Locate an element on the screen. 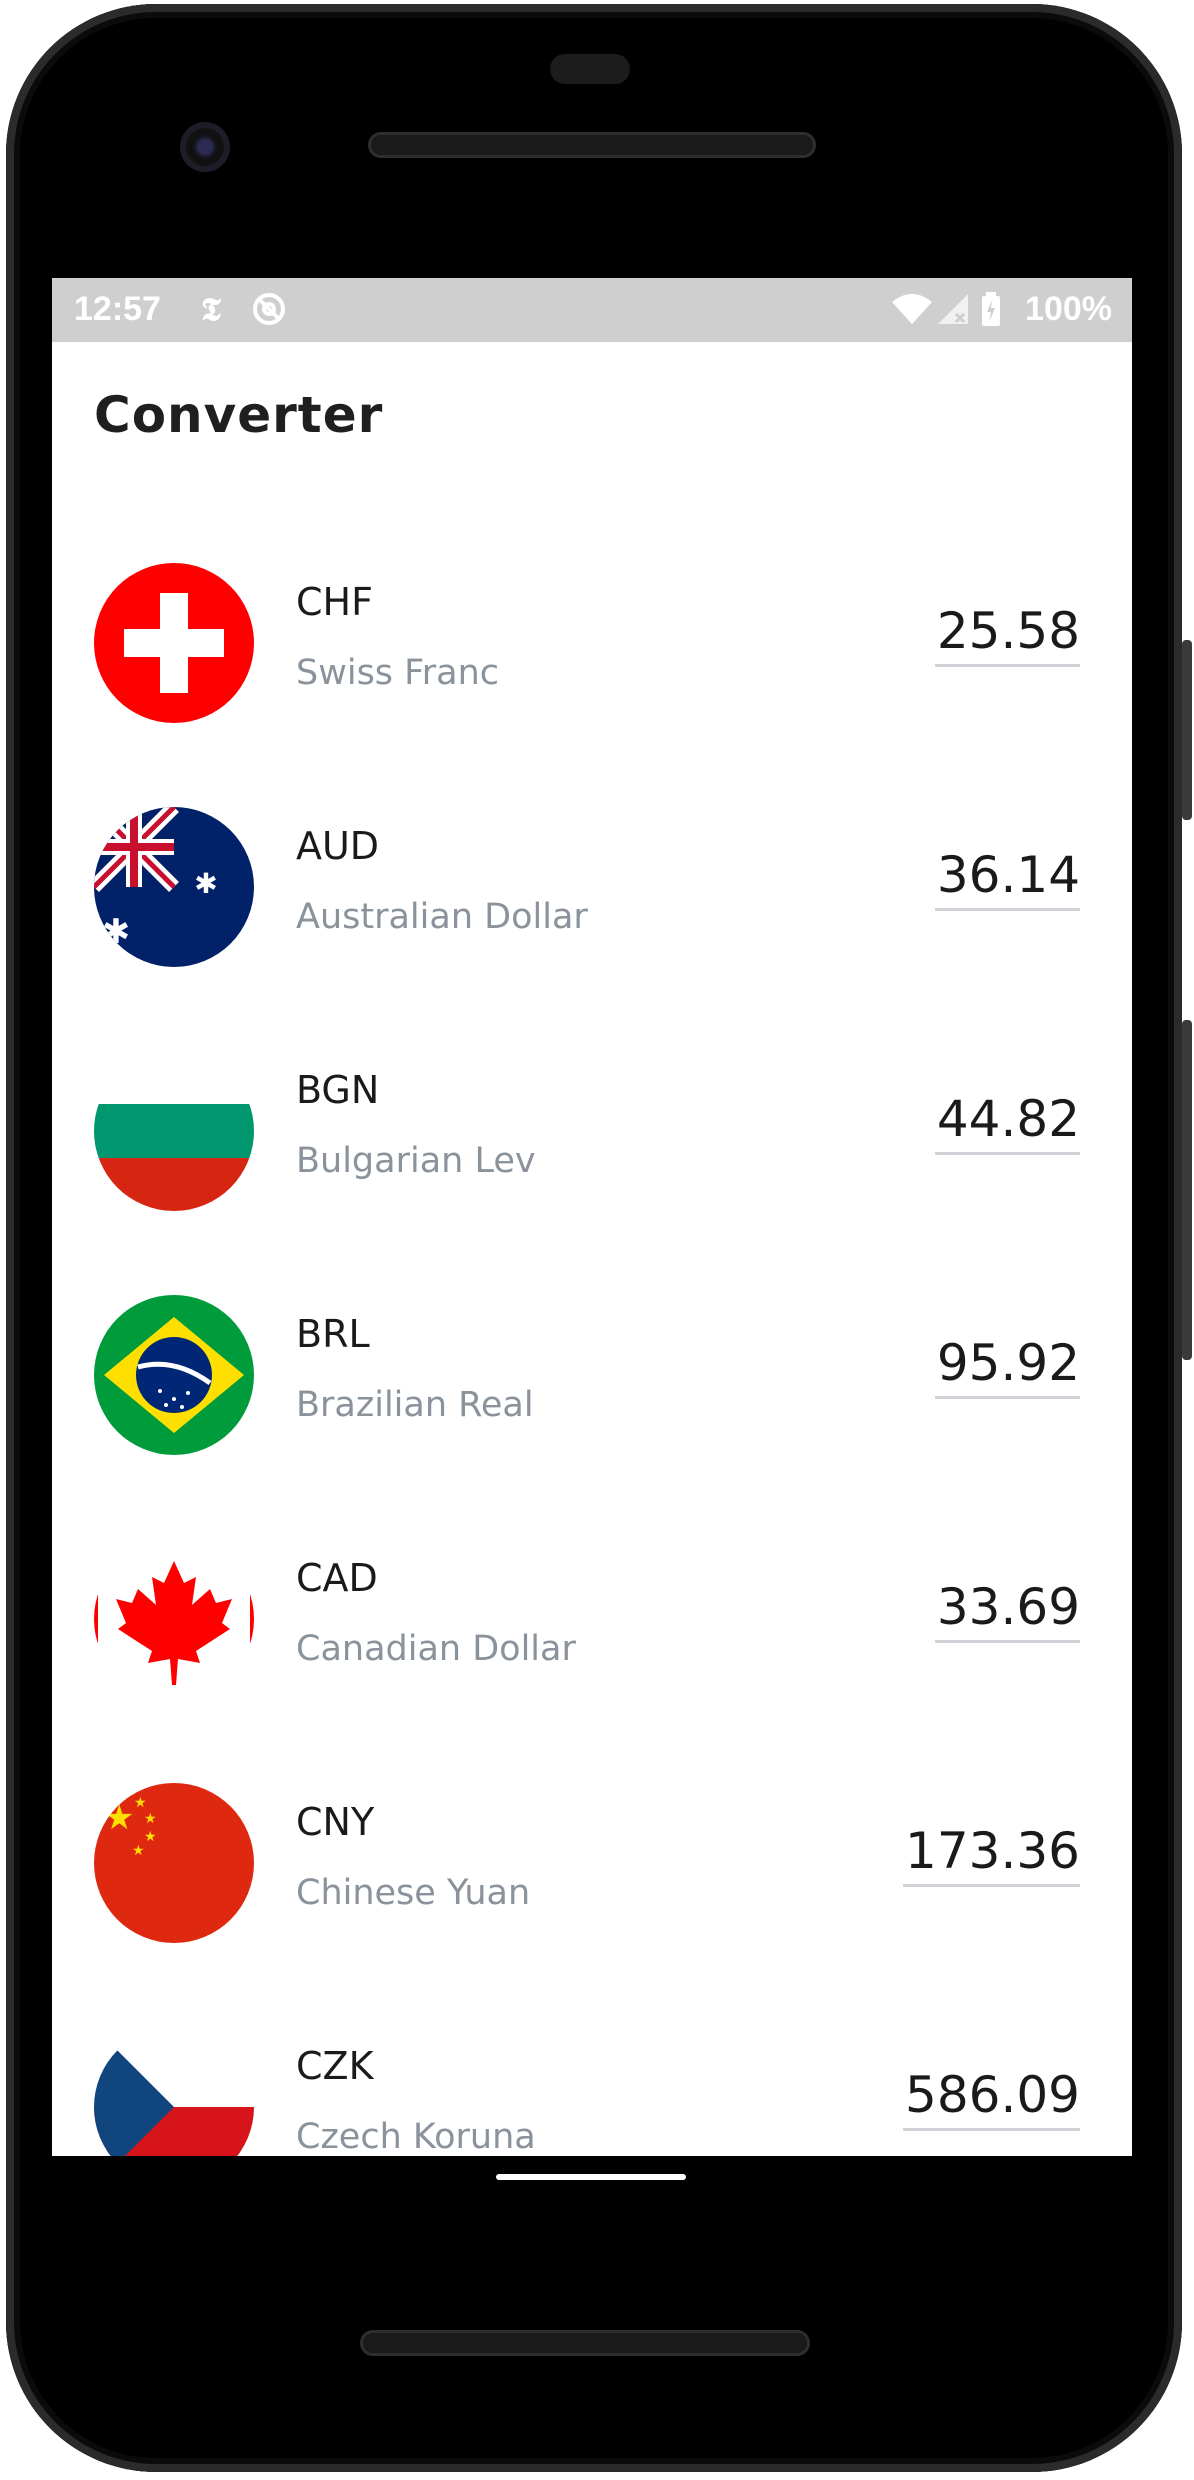 The image size is (1194, 2480). brazil-flag-icon is located at coordinates (174, 1375).